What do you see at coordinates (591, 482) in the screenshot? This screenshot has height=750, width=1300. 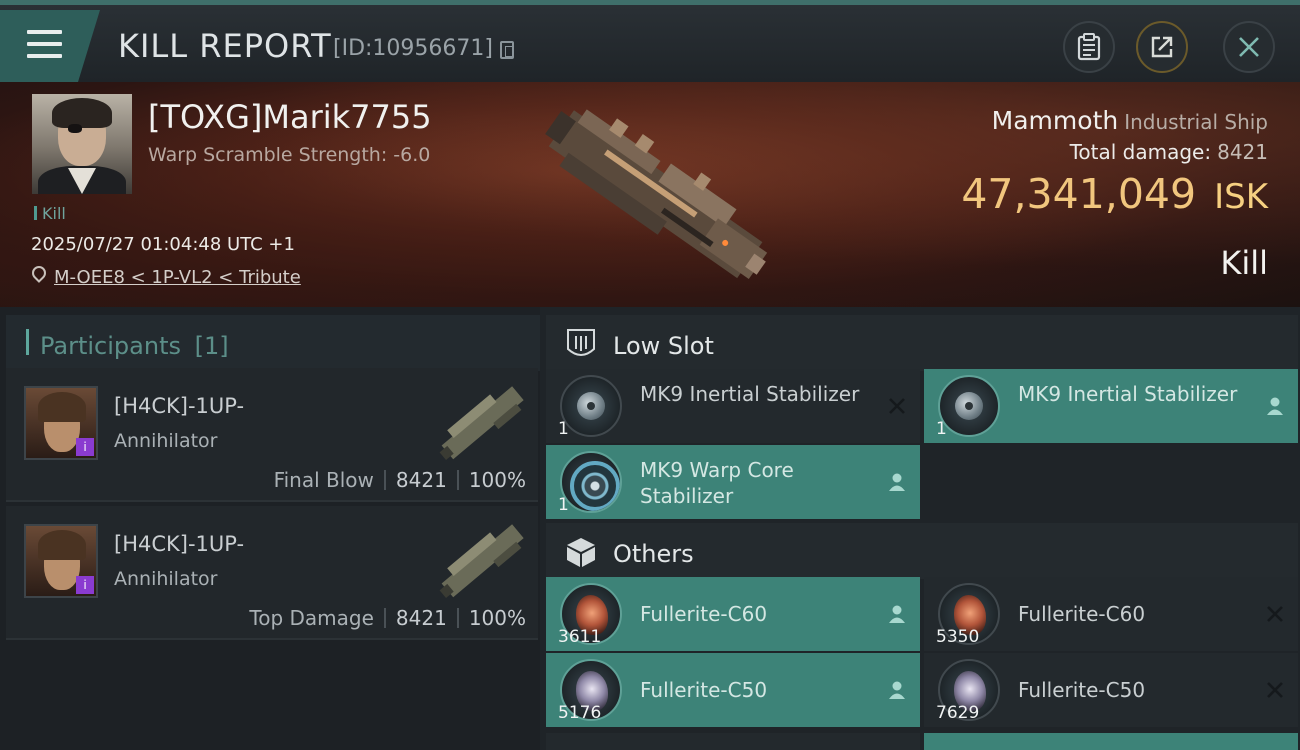 I see `warp-core-stabilizer-icon` at bounding box center [591, 482].